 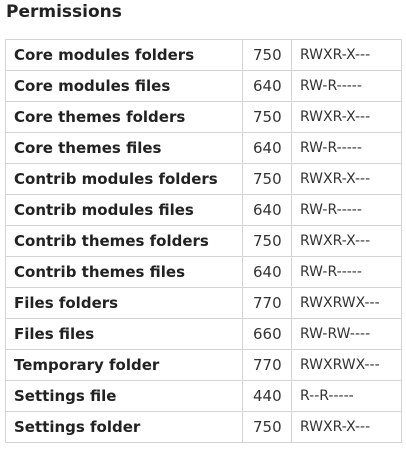 What do you see at coordinates (64, 12) in the screenshot?
I see `section-title: Permissions` at bounding box center [64, 12].